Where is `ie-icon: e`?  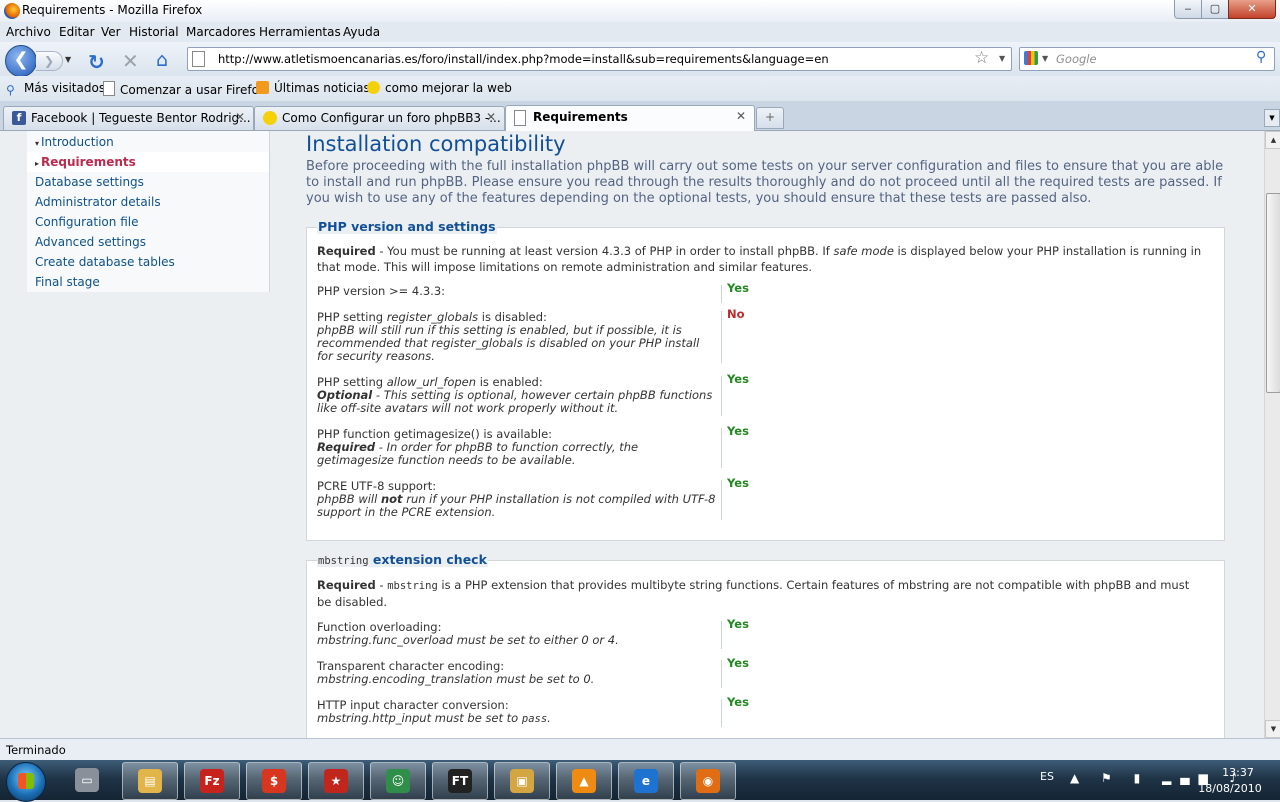
ie-icon: e is located at coordinates (646, 781).